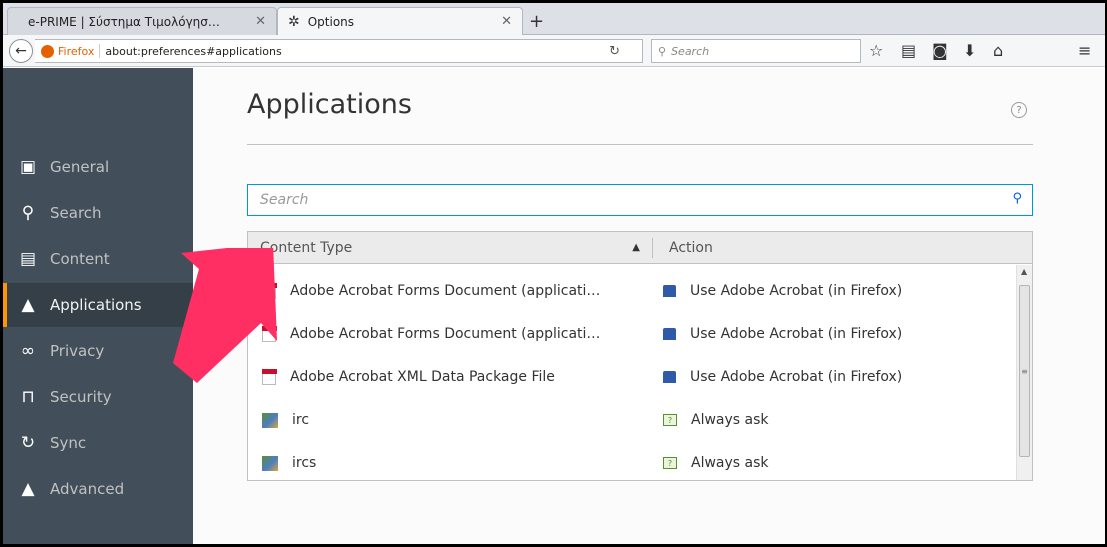 This screenshot has height=547, width=1107. What do you see at coordinates (632, 420) in the screenshot?
I see `table-row: irc ? Always ask` at bounding box center [632, 420].